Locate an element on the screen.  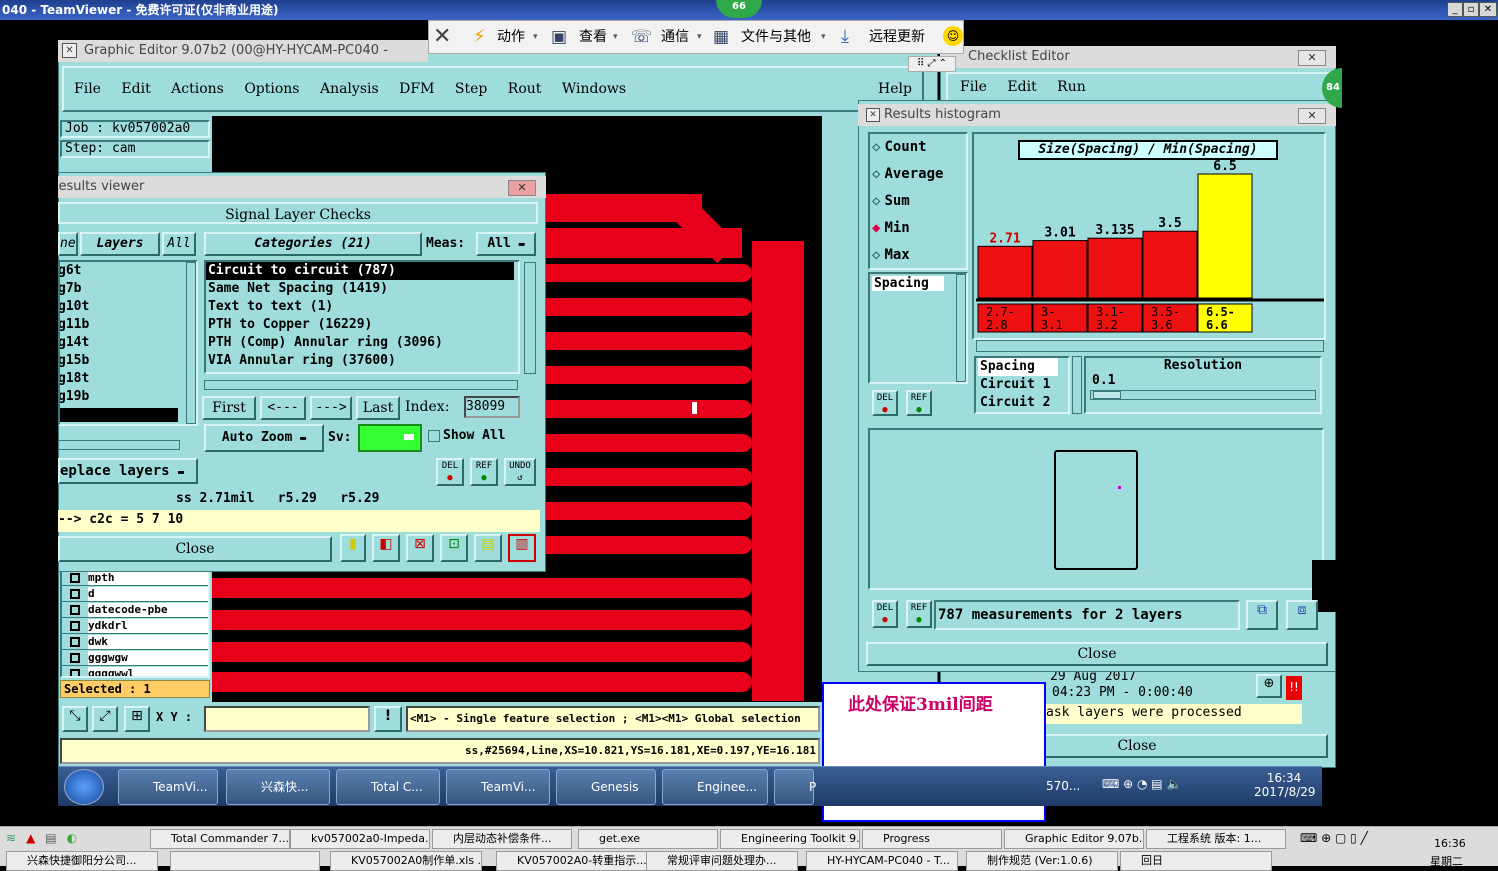
menu-file: File is located at coordinates (87, 89).